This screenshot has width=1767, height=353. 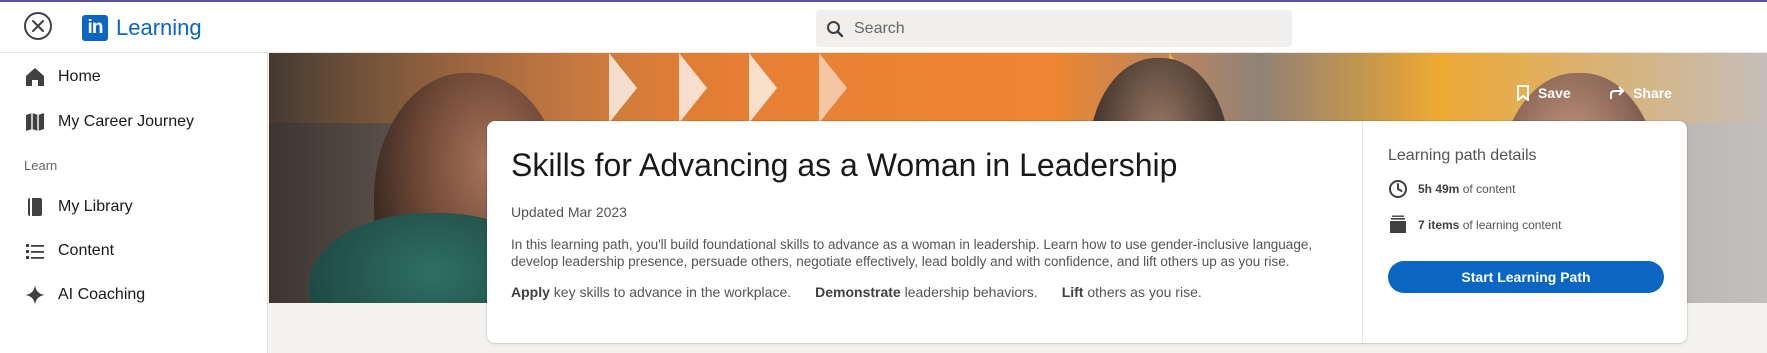 I want to click on skill-verb: Lift, so click(x=1072, y=292).